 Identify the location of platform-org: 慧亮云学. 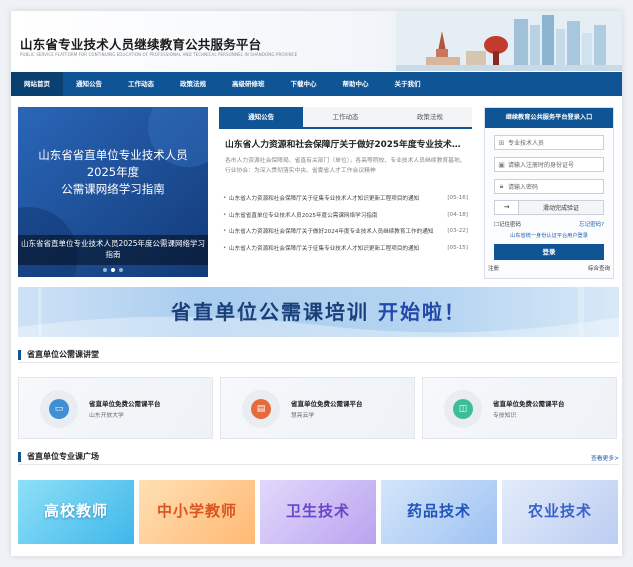
(303, 416).